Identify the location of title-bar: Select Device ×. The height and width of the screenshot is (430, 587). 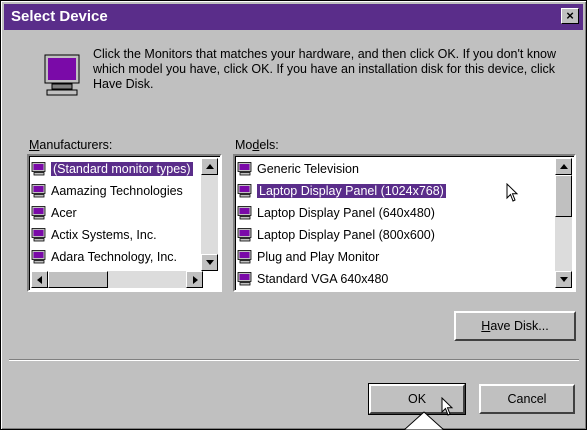
(293, 17).